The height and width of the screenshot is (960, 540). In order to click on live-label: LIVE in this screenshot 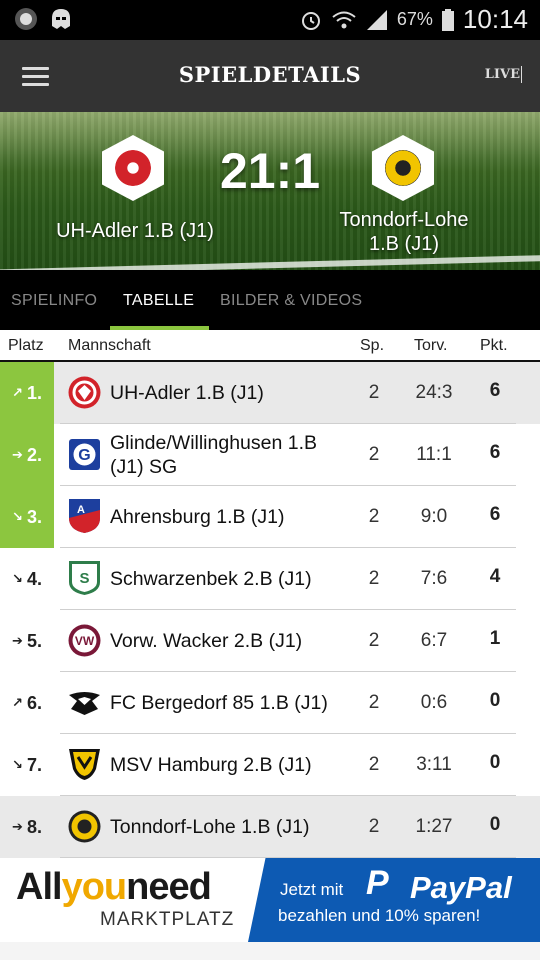, I will do `click(502, 74)`.